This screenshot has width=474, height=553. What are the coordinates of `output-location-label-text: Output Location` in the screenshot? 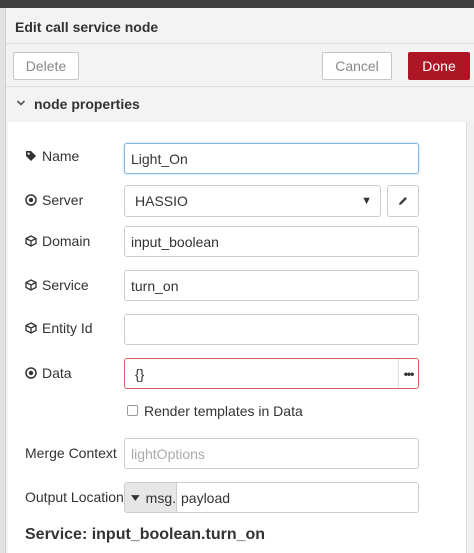 It's located at (74, 497).